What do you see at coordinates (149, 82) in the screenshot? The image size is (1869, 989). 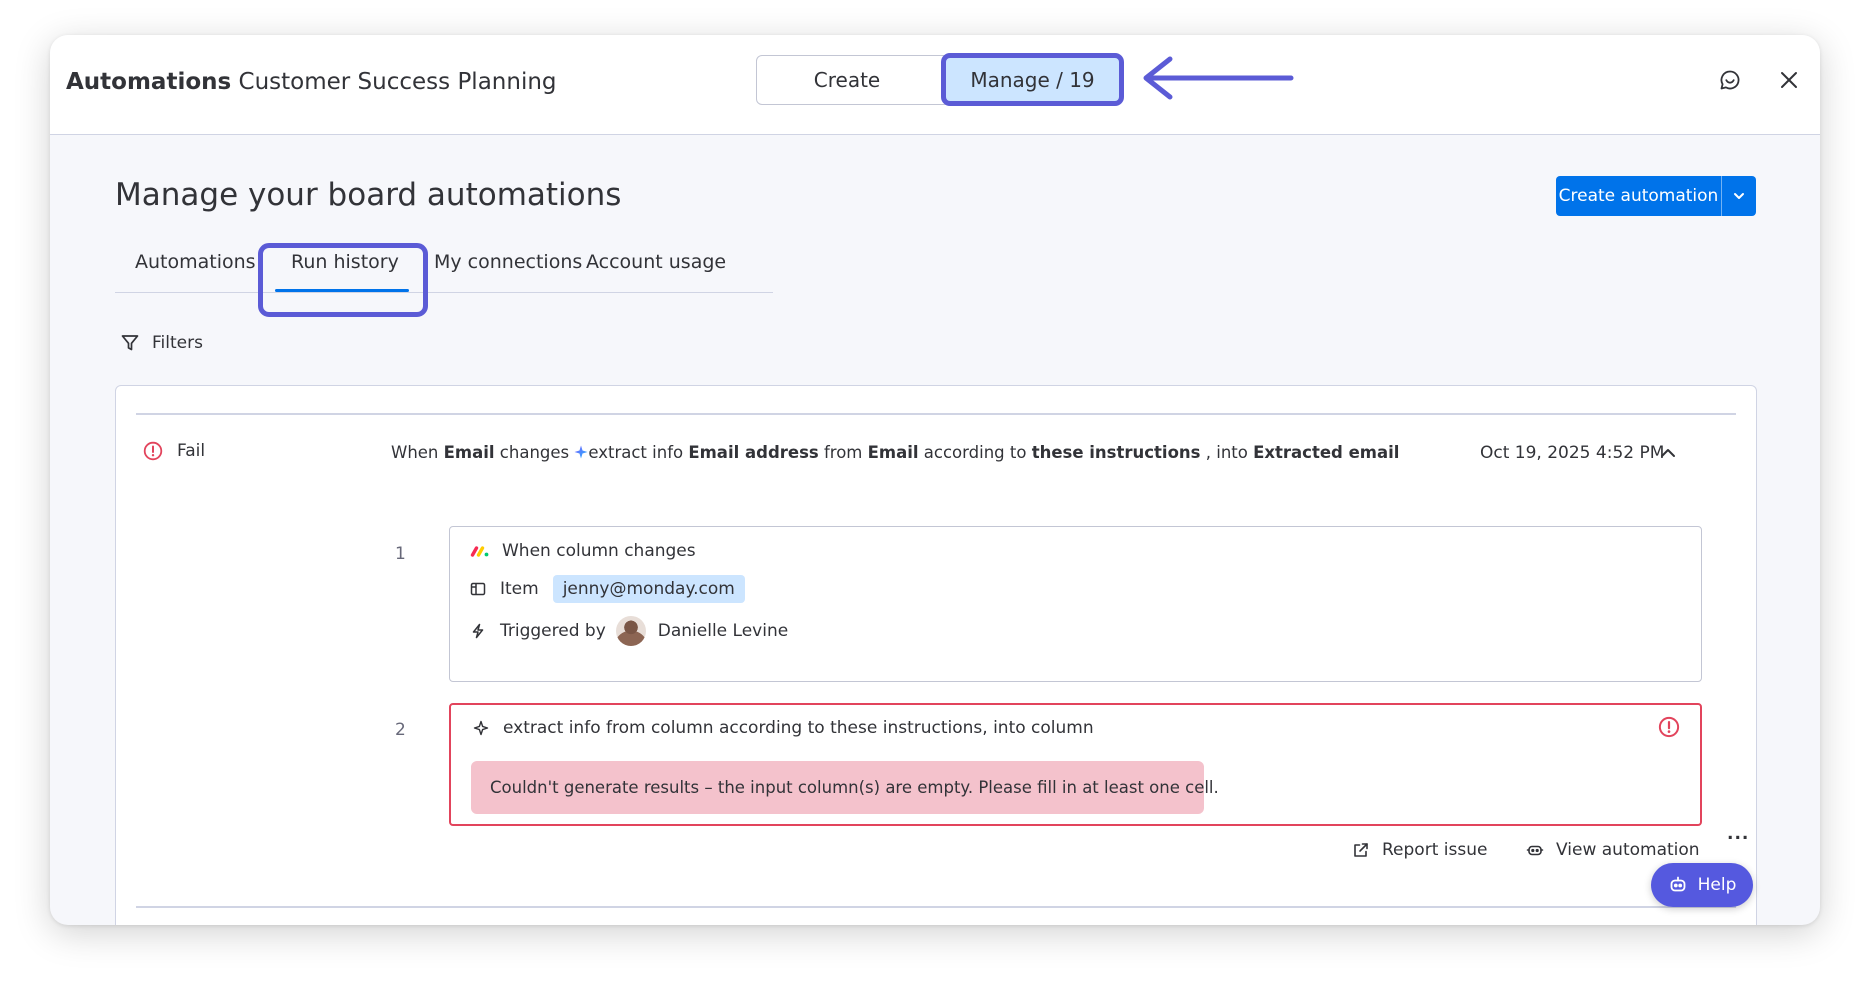 I see `app-name: Automations` at bounding box center [149, 82].